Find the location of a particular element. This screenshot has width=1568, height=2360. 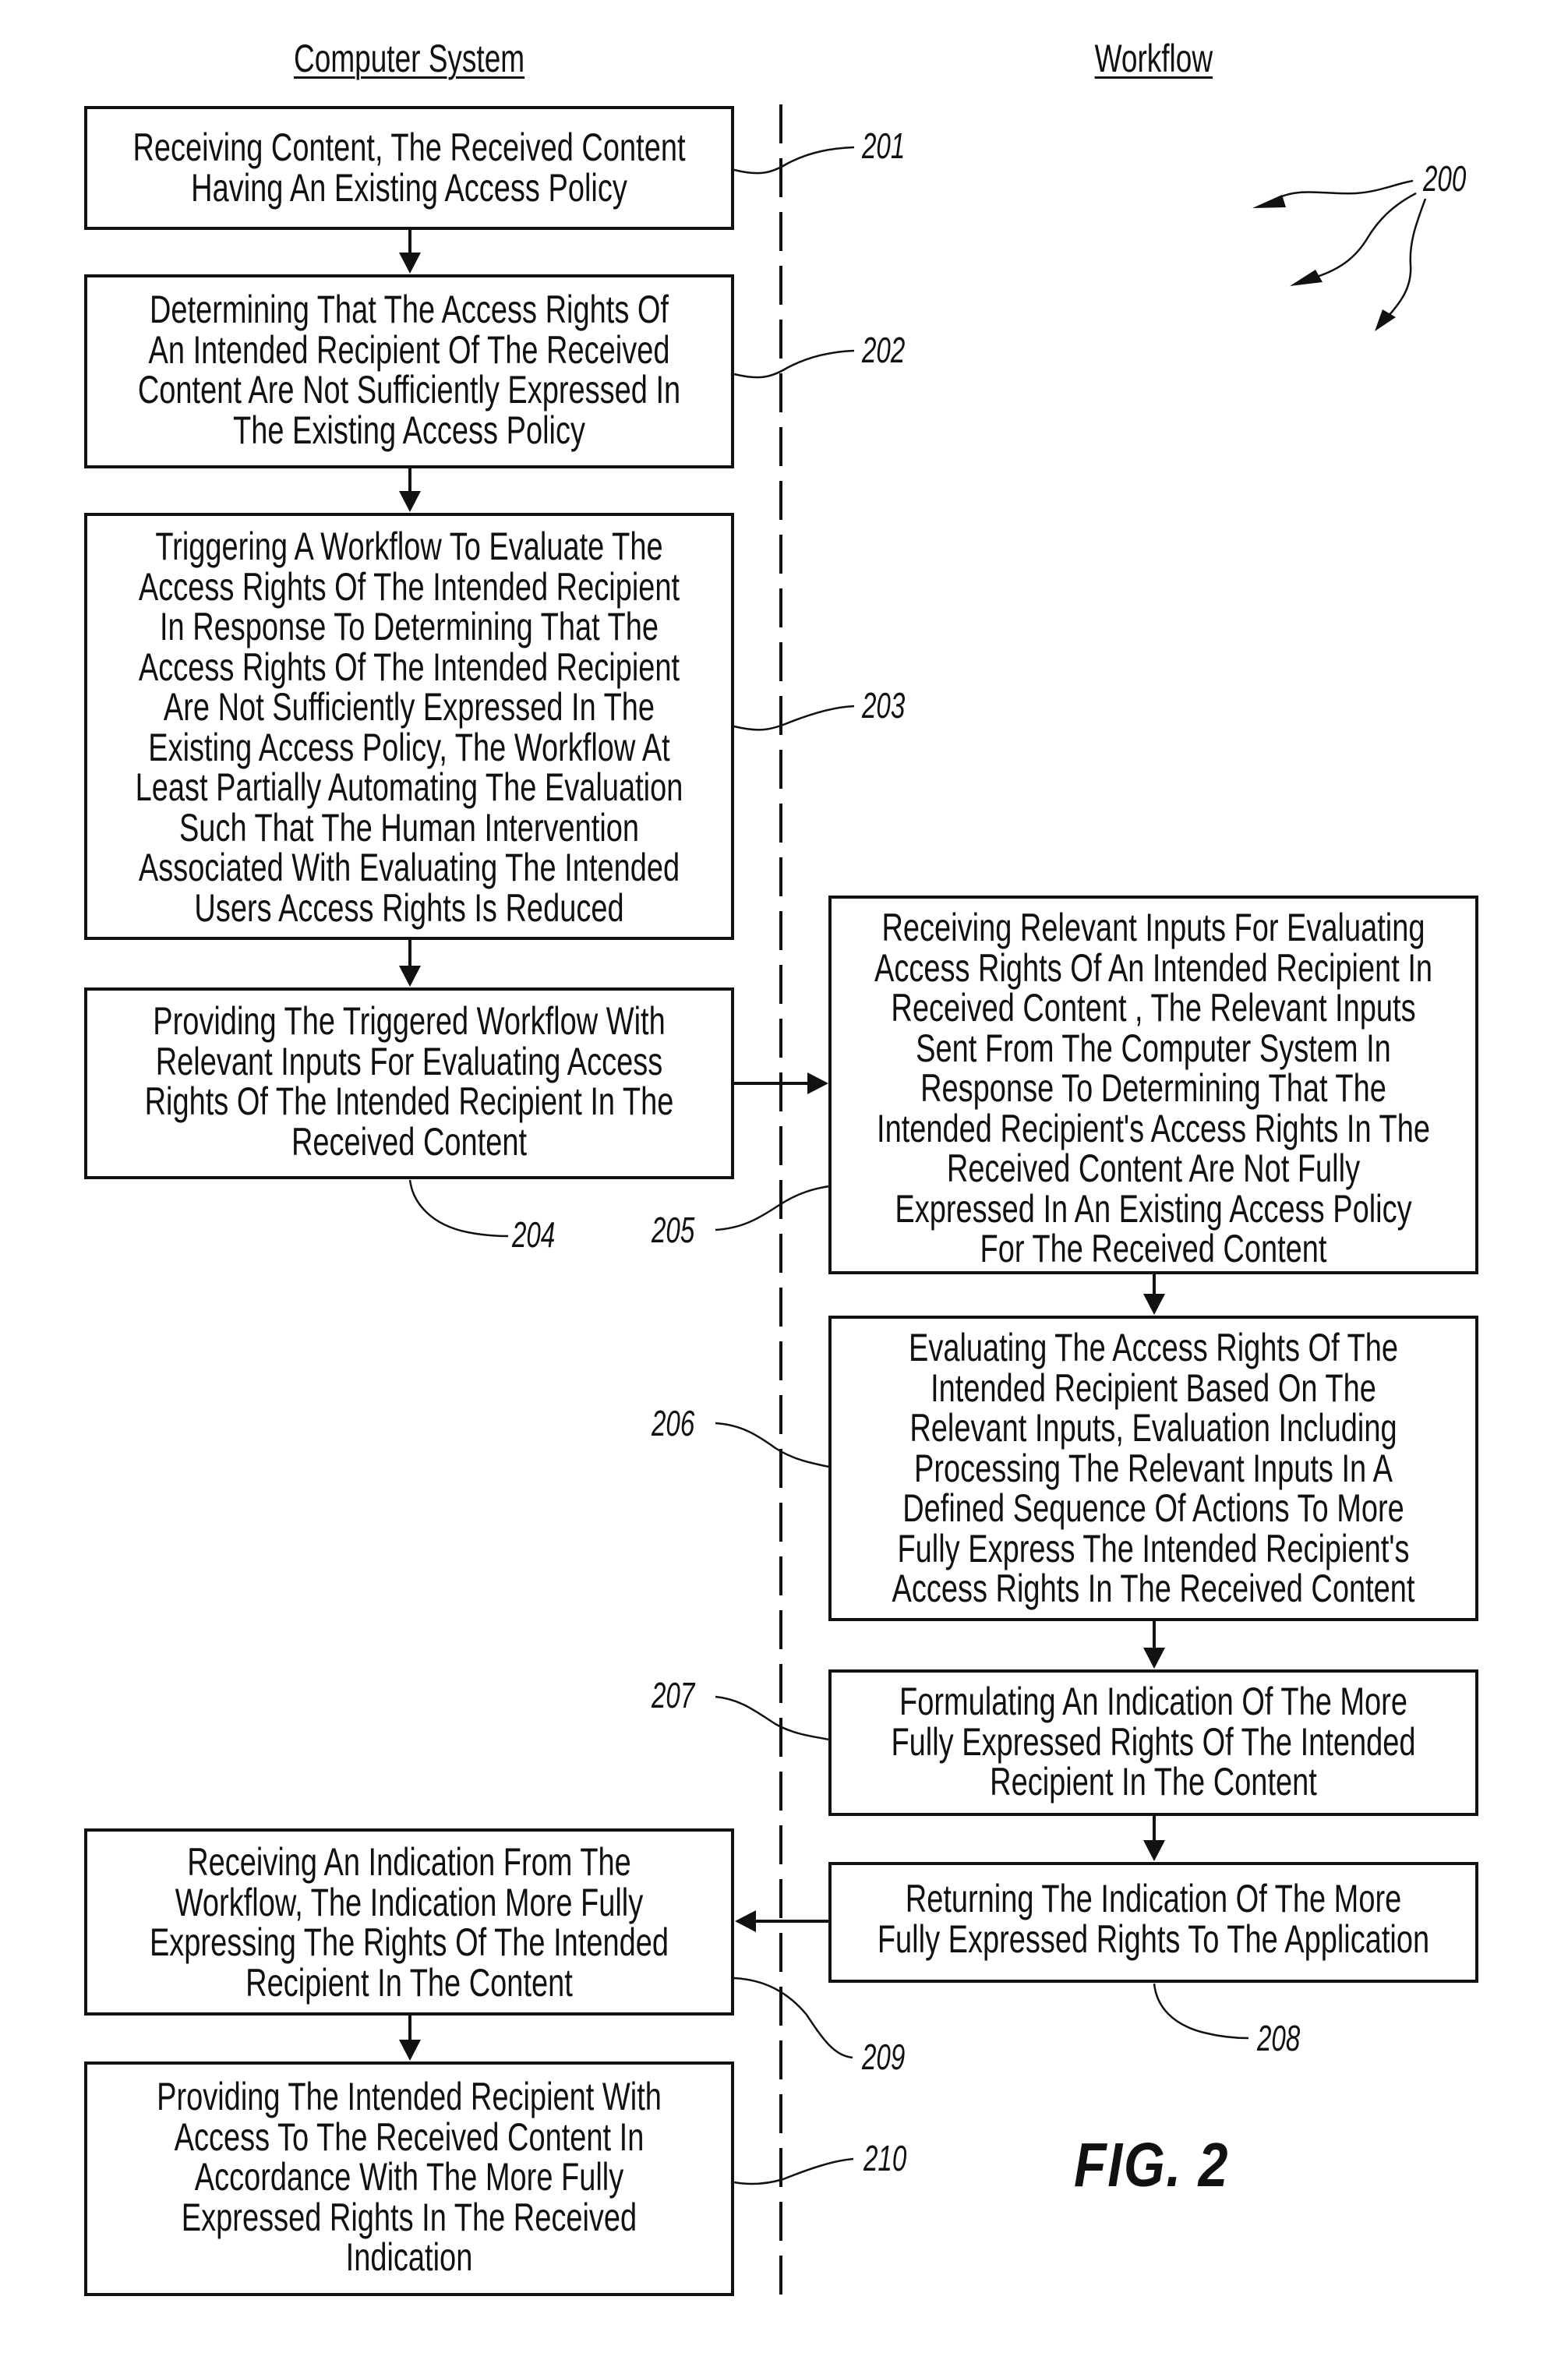

reference-numeral-207: 207 is located at coordinates (673, 1695).